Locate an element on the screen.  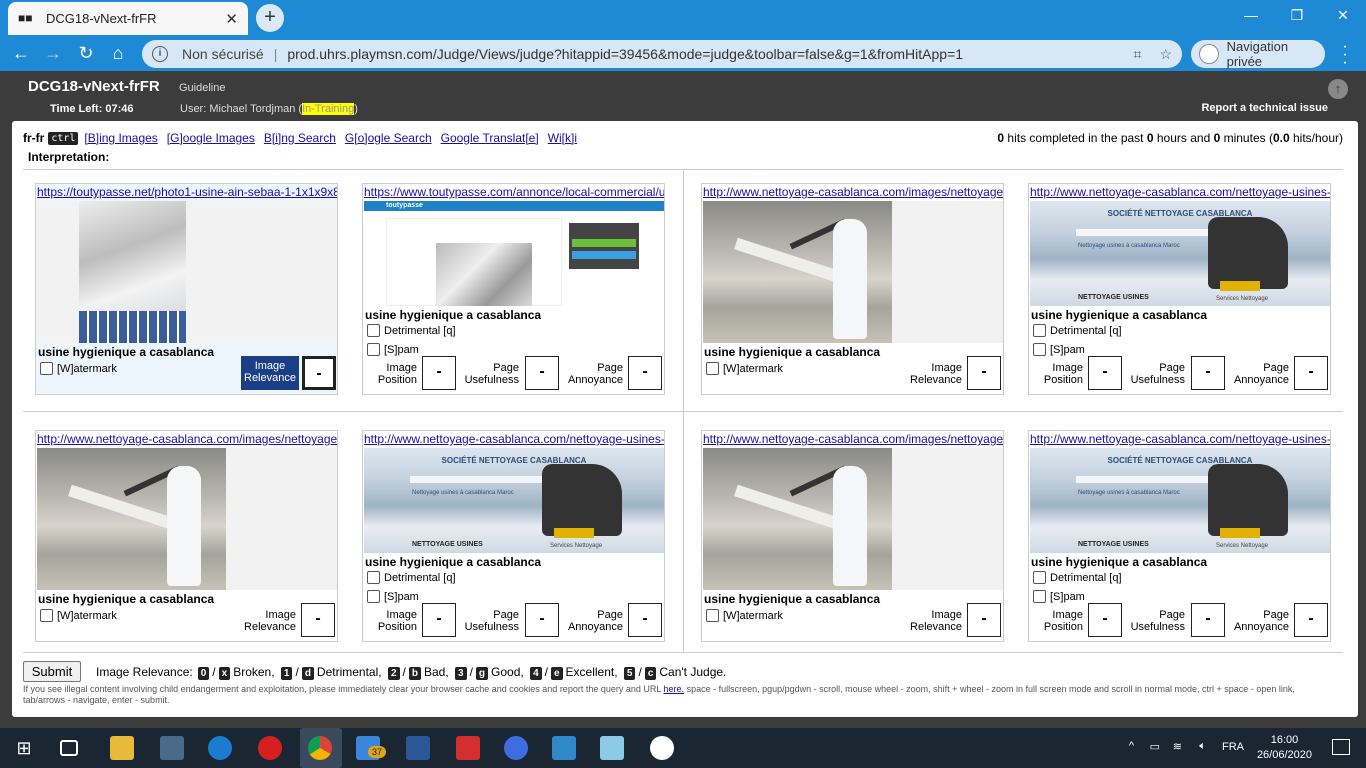
browser-tab: ■■ DCG18-vNext-frFR ✕ is located at coordinates (128, 18).